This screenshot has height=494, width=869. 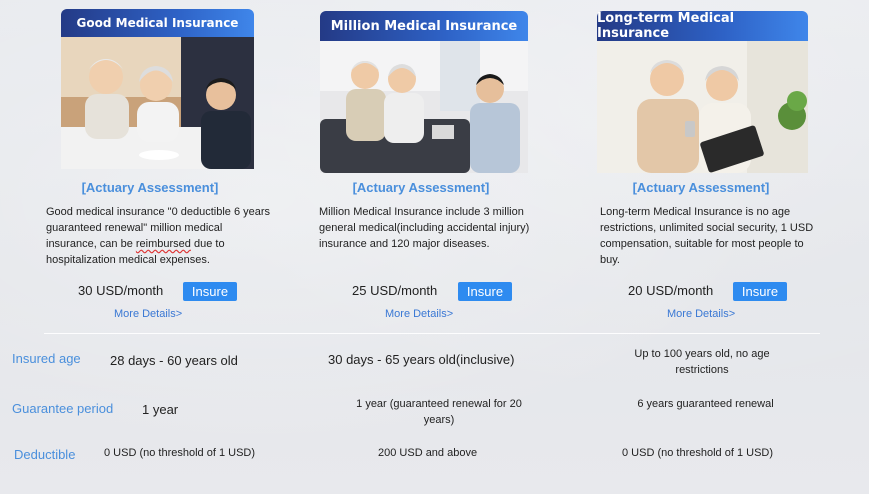 I want to click on insured-age-long-term-medical: Up to 100 years old, no age restrictions, so click(x=702, y=362).